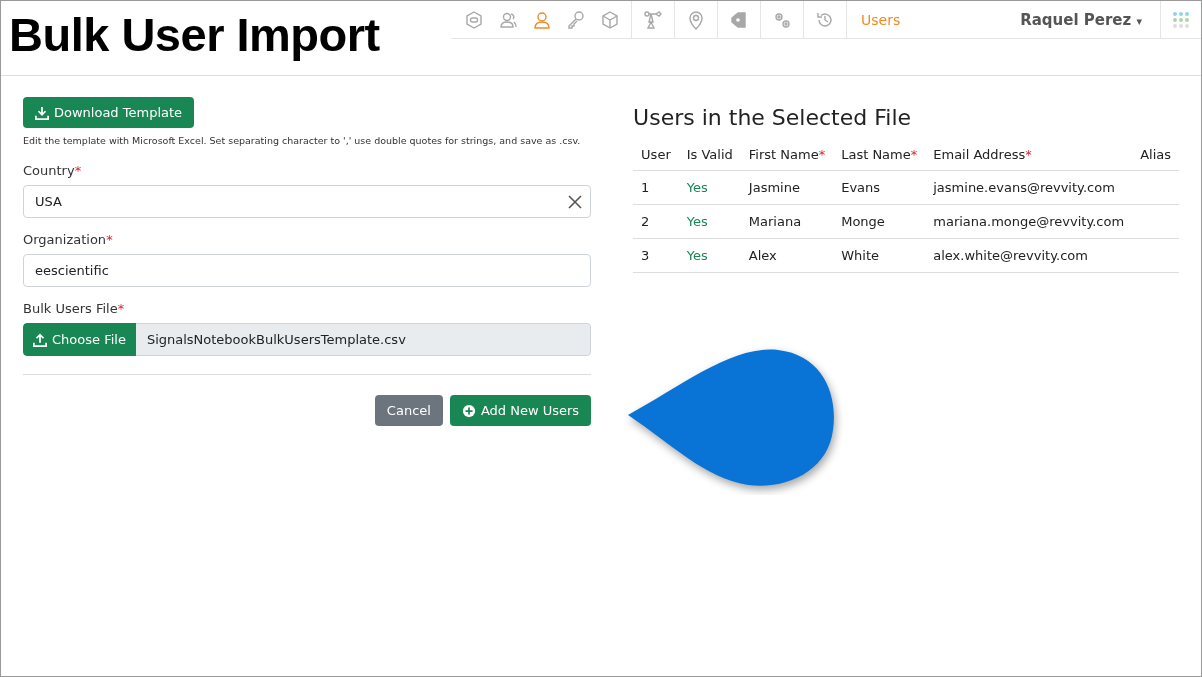 This screenshot has width=1202, height=677. Describe the element at coordinates (787, 187) in the screenshot. I see `table-cell: Jasmine` at that location.